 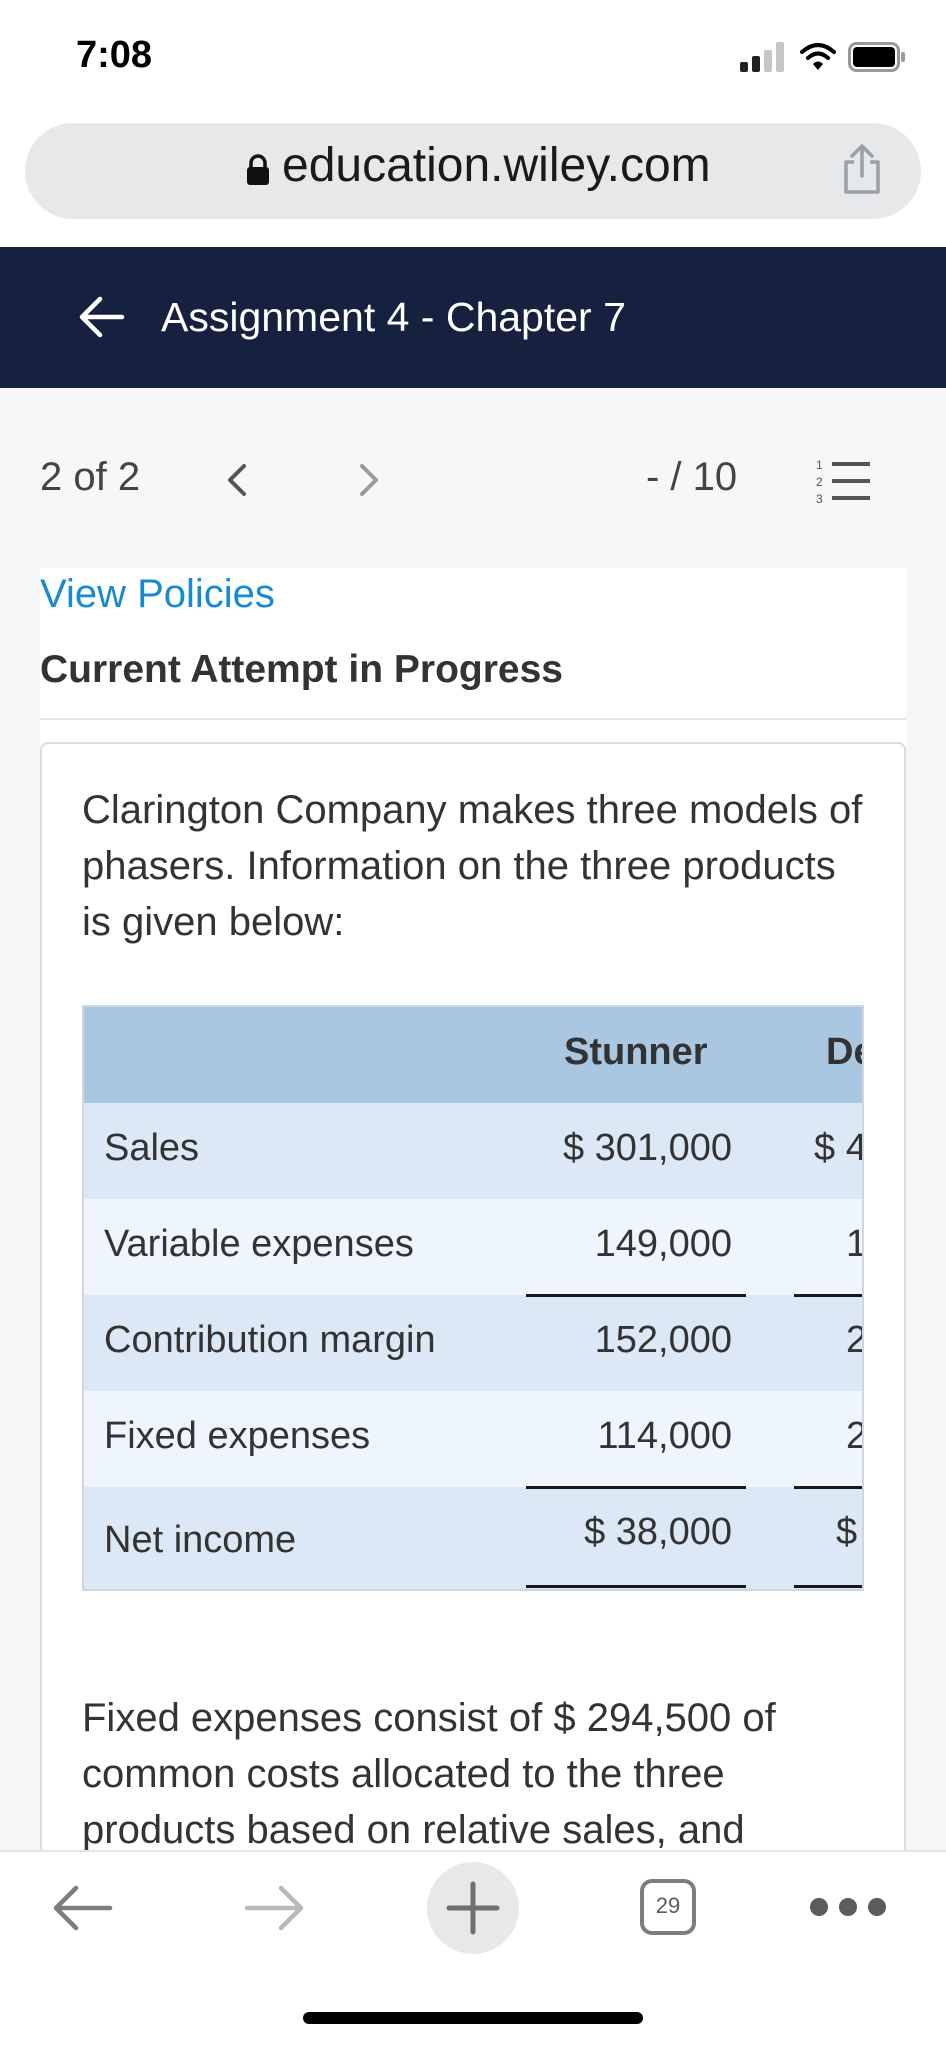 I want to click on lock-icon, so click(x=258, y=169).